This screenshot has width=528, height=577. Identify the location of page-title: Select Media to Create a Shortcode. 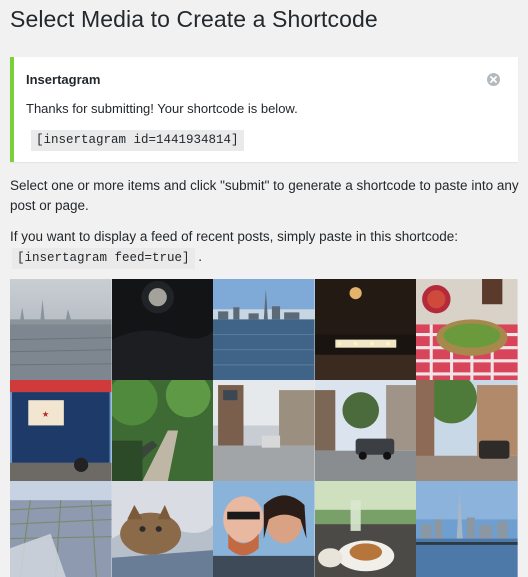
(194, 19).